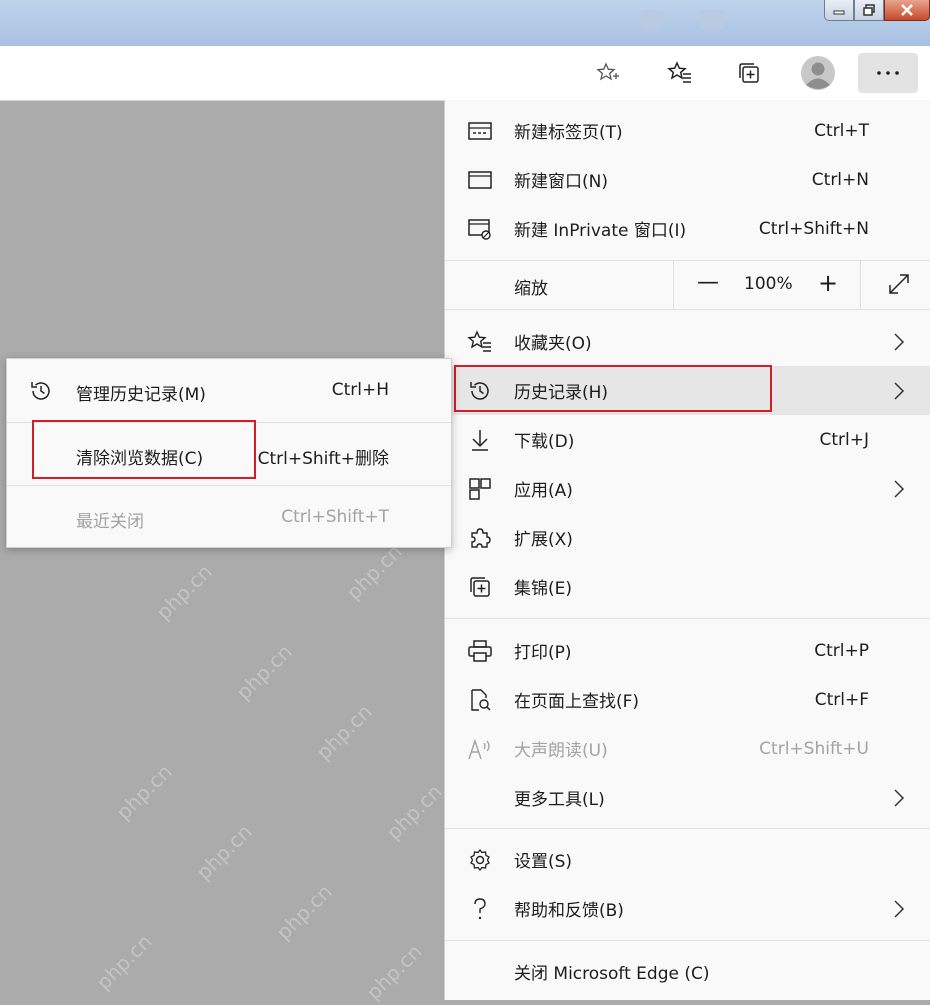  Describe the element at coordinates (110, 522) in the screenshot. I see `submenu-label: 最近关闭` at that location.